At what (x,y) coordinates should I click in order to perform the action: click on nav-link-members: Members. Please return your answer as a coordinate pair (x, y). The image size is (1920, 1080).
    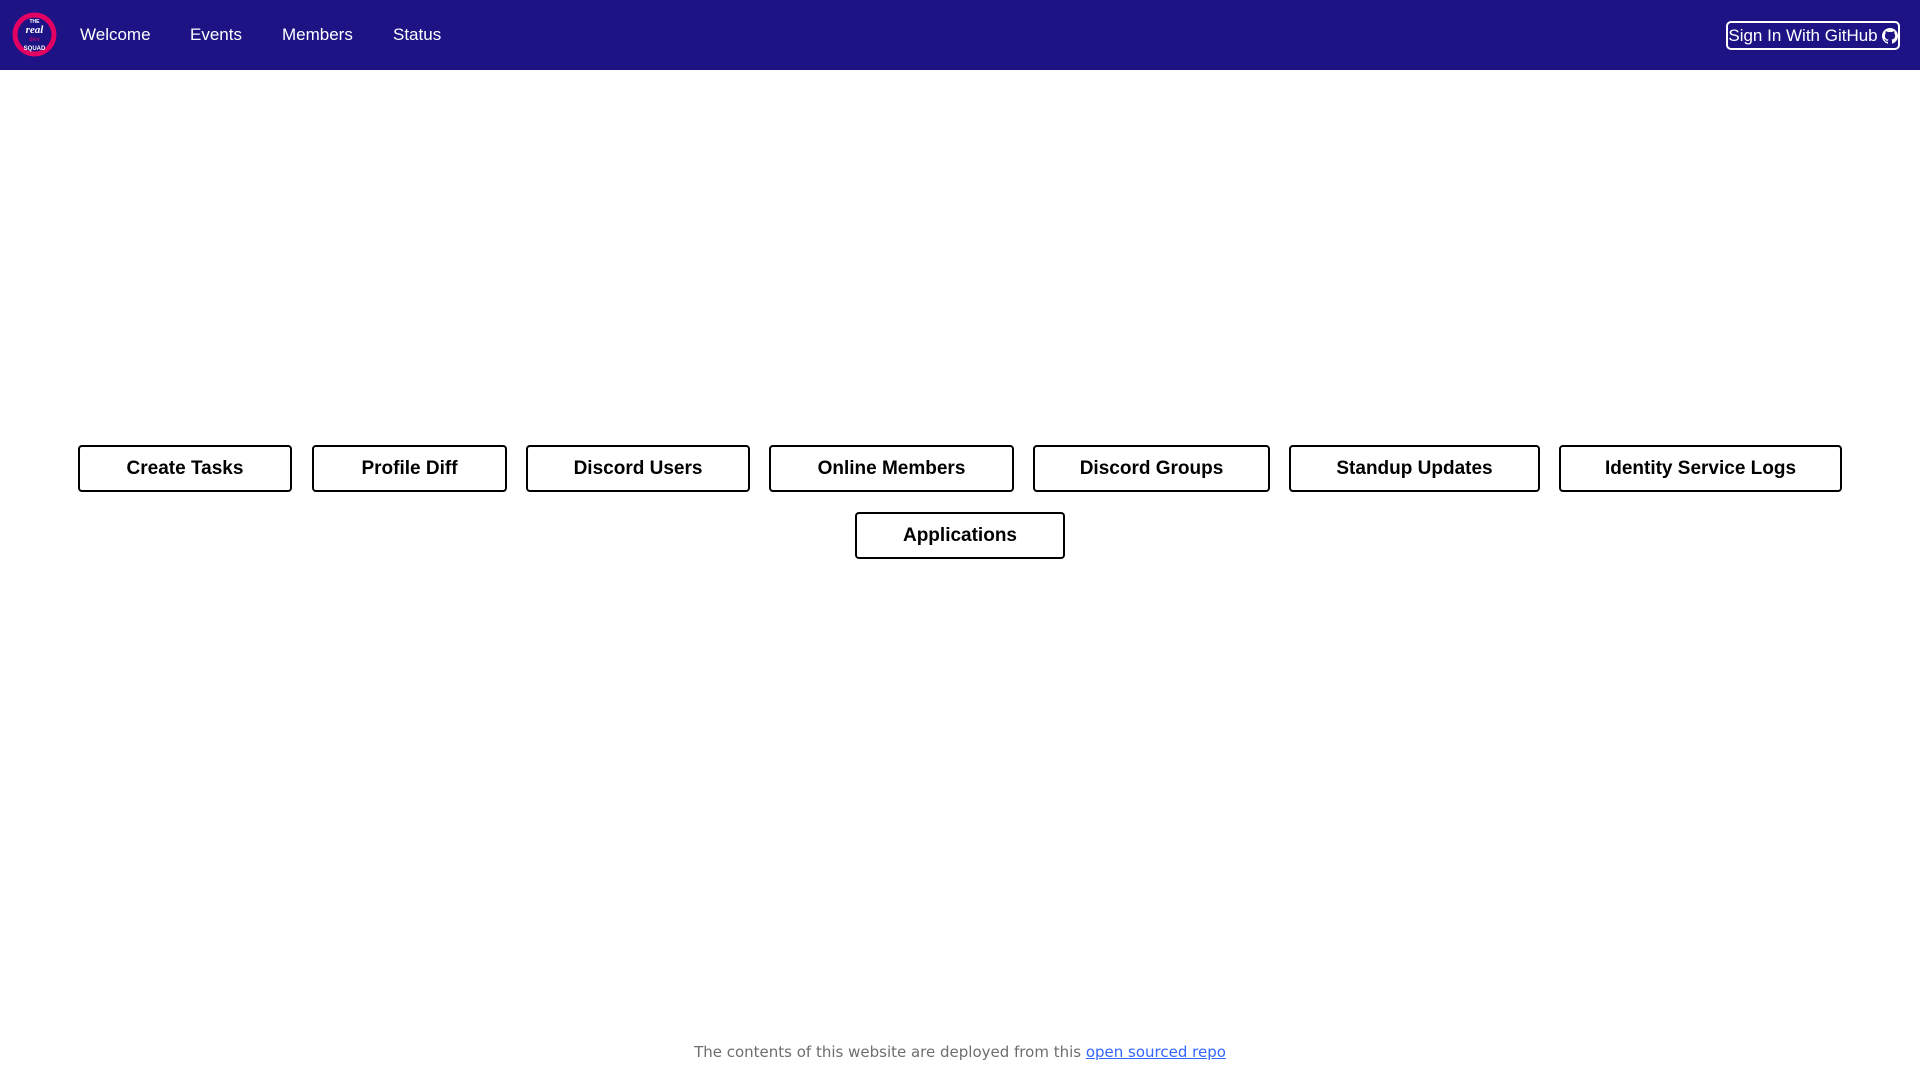
    Looking at the image, I should click on (317, 35).